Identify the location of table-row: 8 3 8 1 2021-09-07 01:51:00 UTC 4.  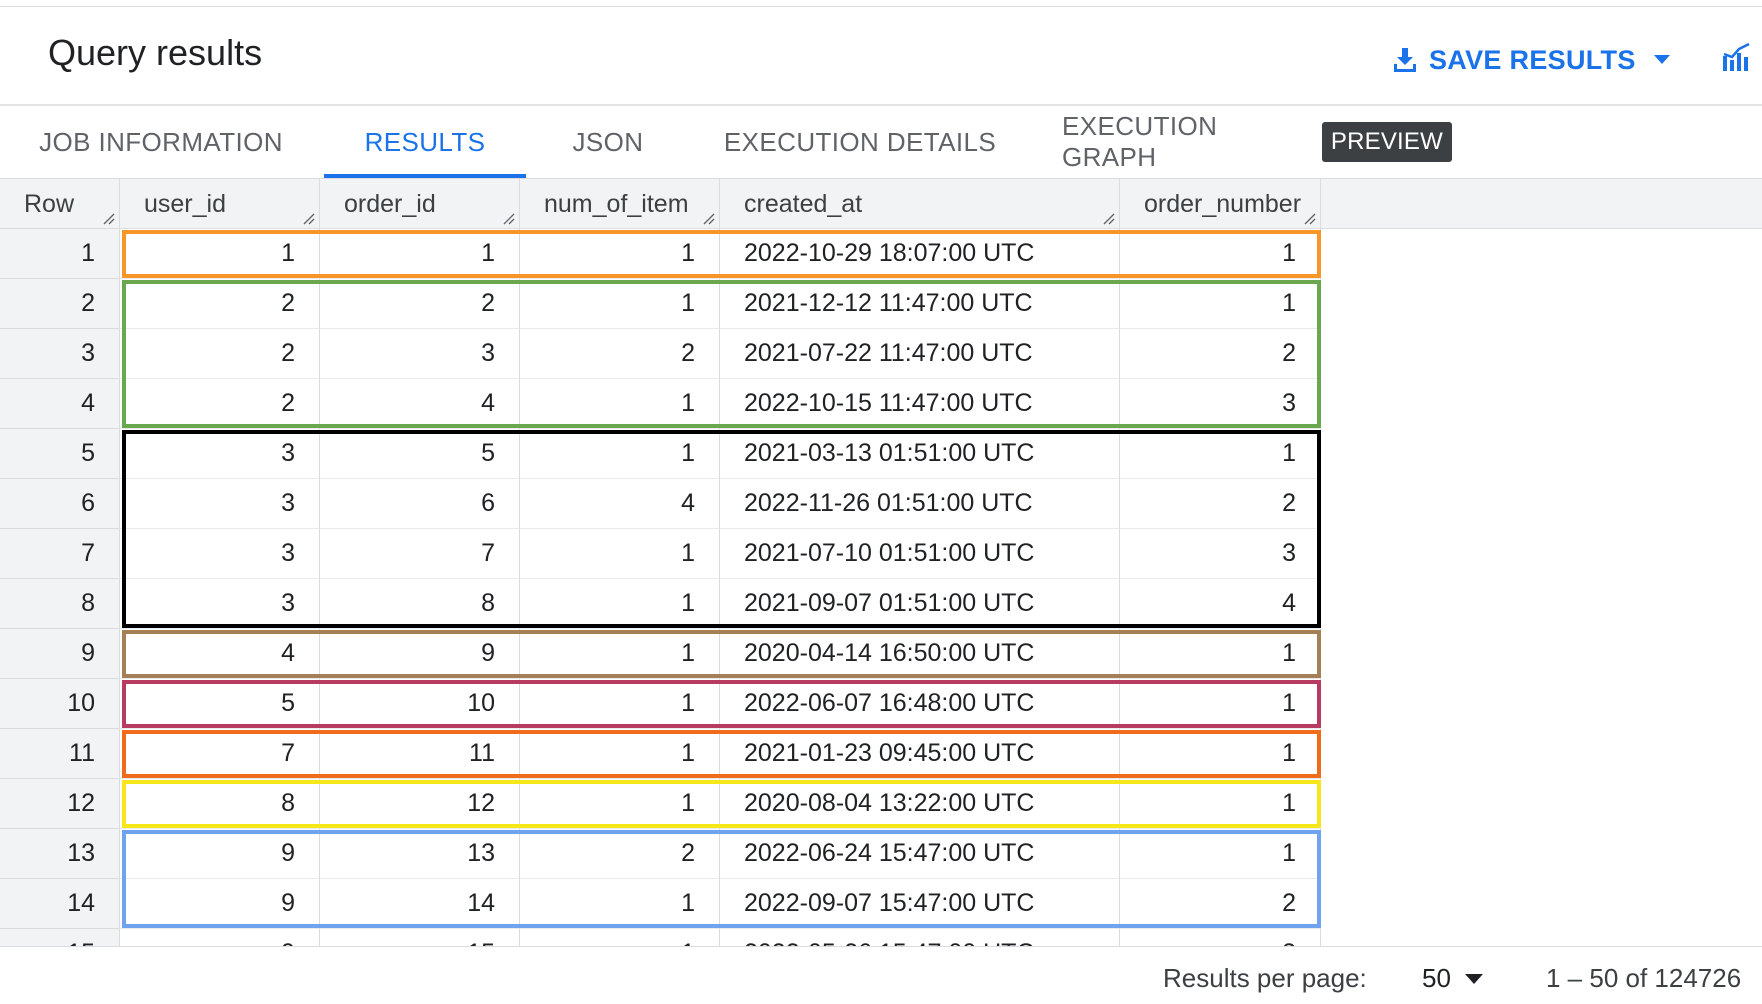
(660, 604).